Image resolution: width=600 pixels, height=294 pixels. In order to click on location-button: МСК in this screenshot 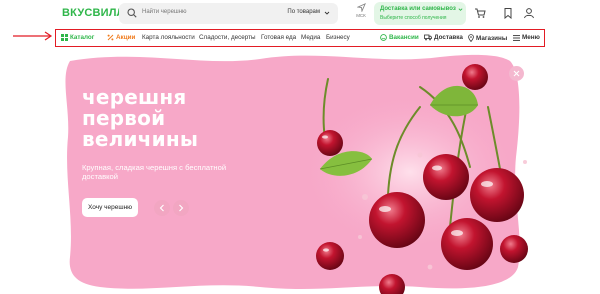, I will do `click(361, 14)`.